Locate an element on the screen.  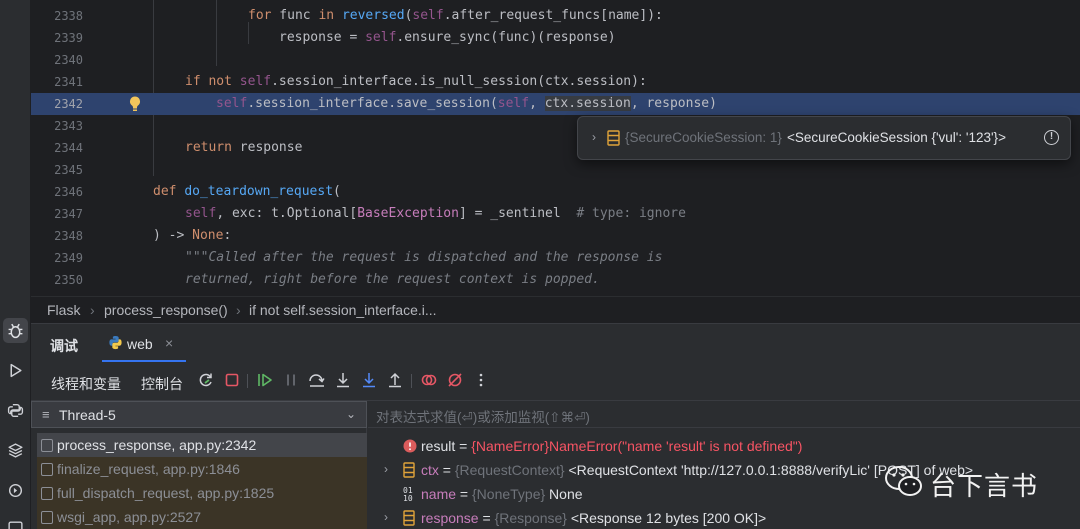
breadcrumb-item: Flask is located at coordinates (63, 310).